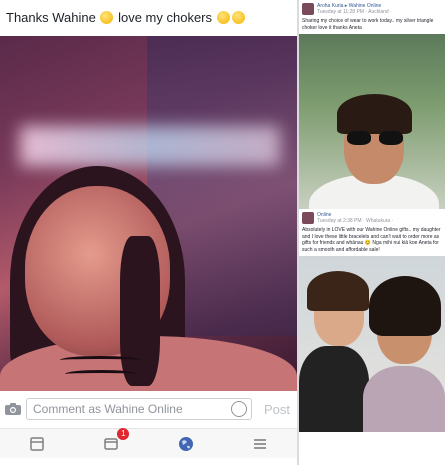  I want to click on news-feed-tab, so click(37, 444).